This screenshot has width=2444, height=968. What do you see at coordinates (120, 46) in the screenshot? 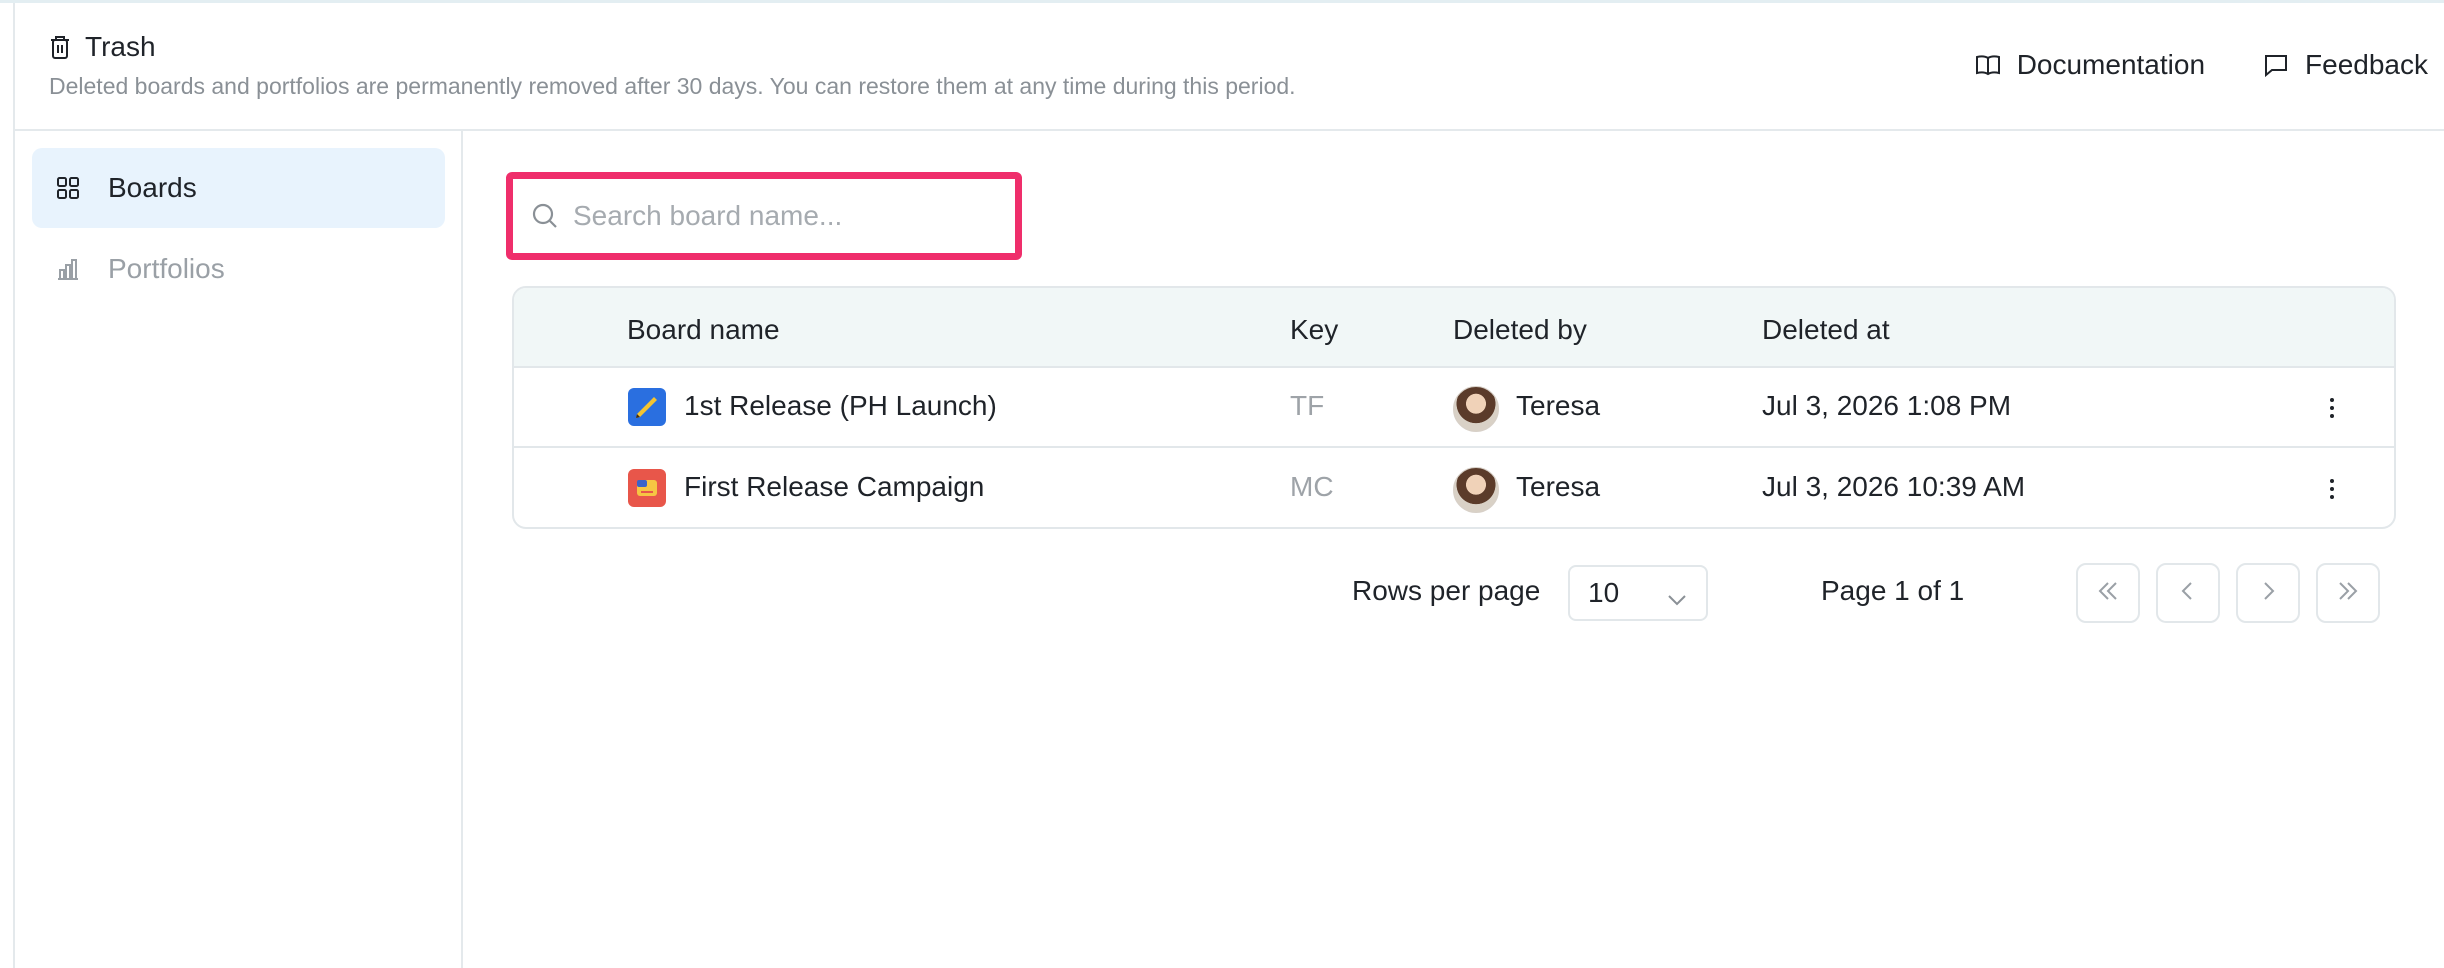
I see `page-title: Trash` at bounding box center [120, 46].